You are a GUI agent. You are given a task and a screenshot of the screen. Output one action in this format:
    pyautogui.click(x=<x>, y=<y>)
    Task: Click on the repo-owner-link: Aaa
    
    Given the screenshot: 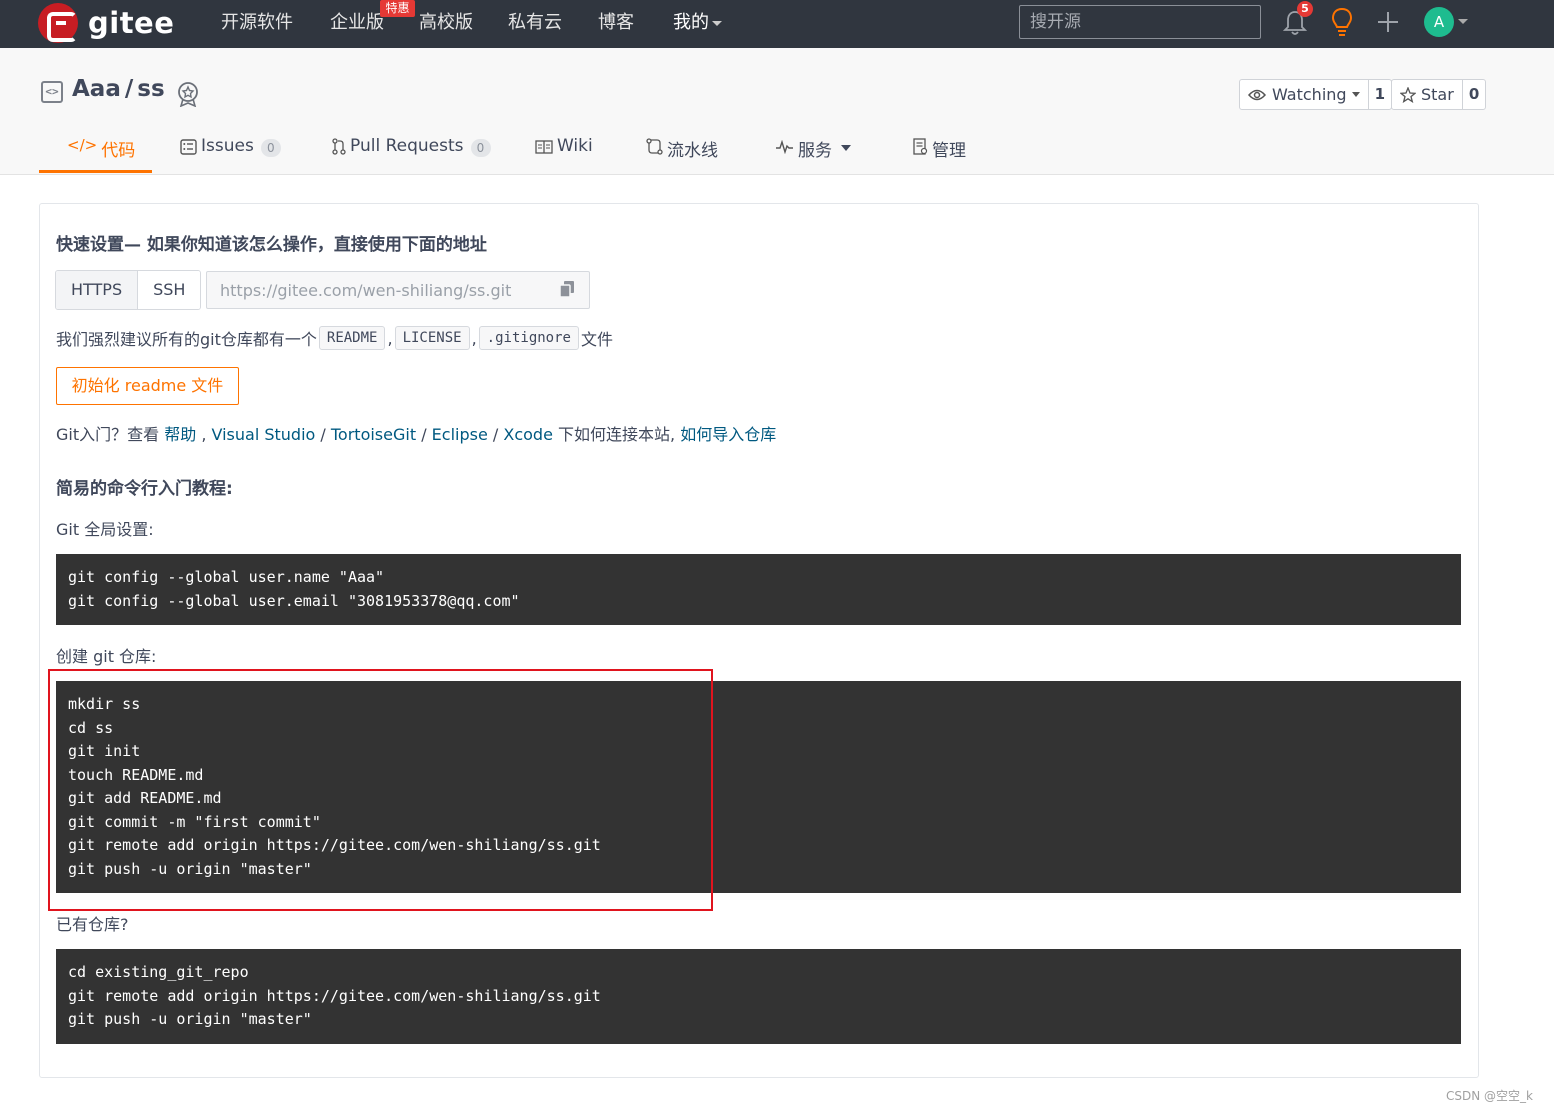 What is the action you would take?
    pyautogui.click(x=96, y=89)
    